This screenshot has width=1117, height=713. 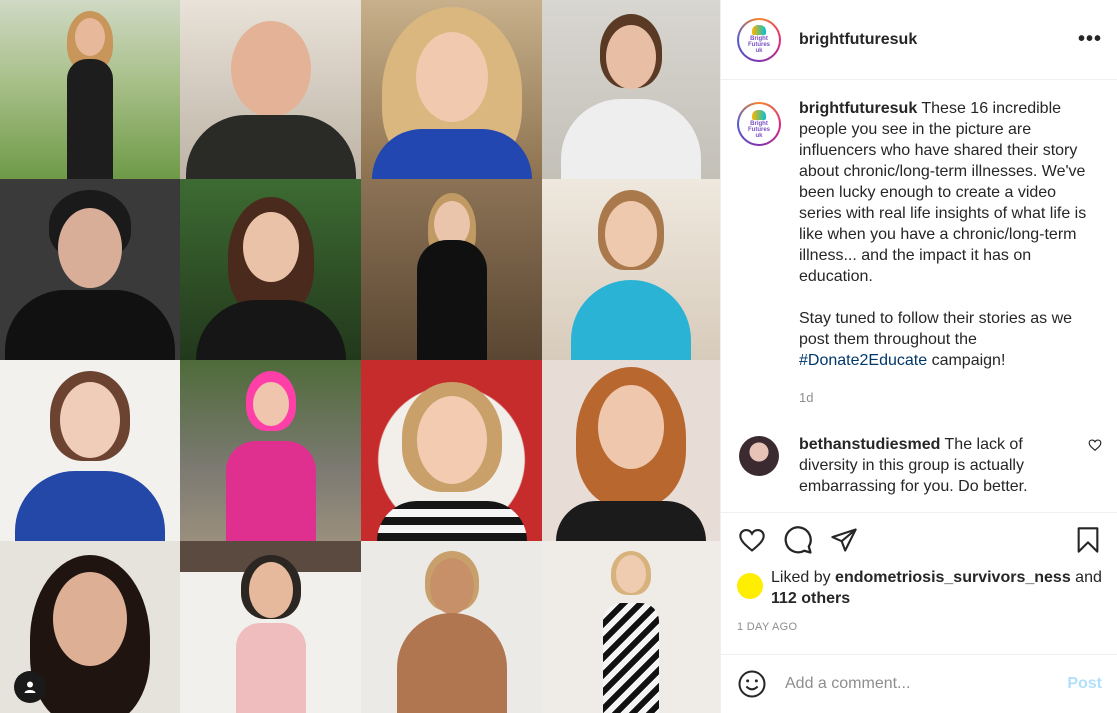 I want to click on likes-and: and, so click(x=1088, y=577).